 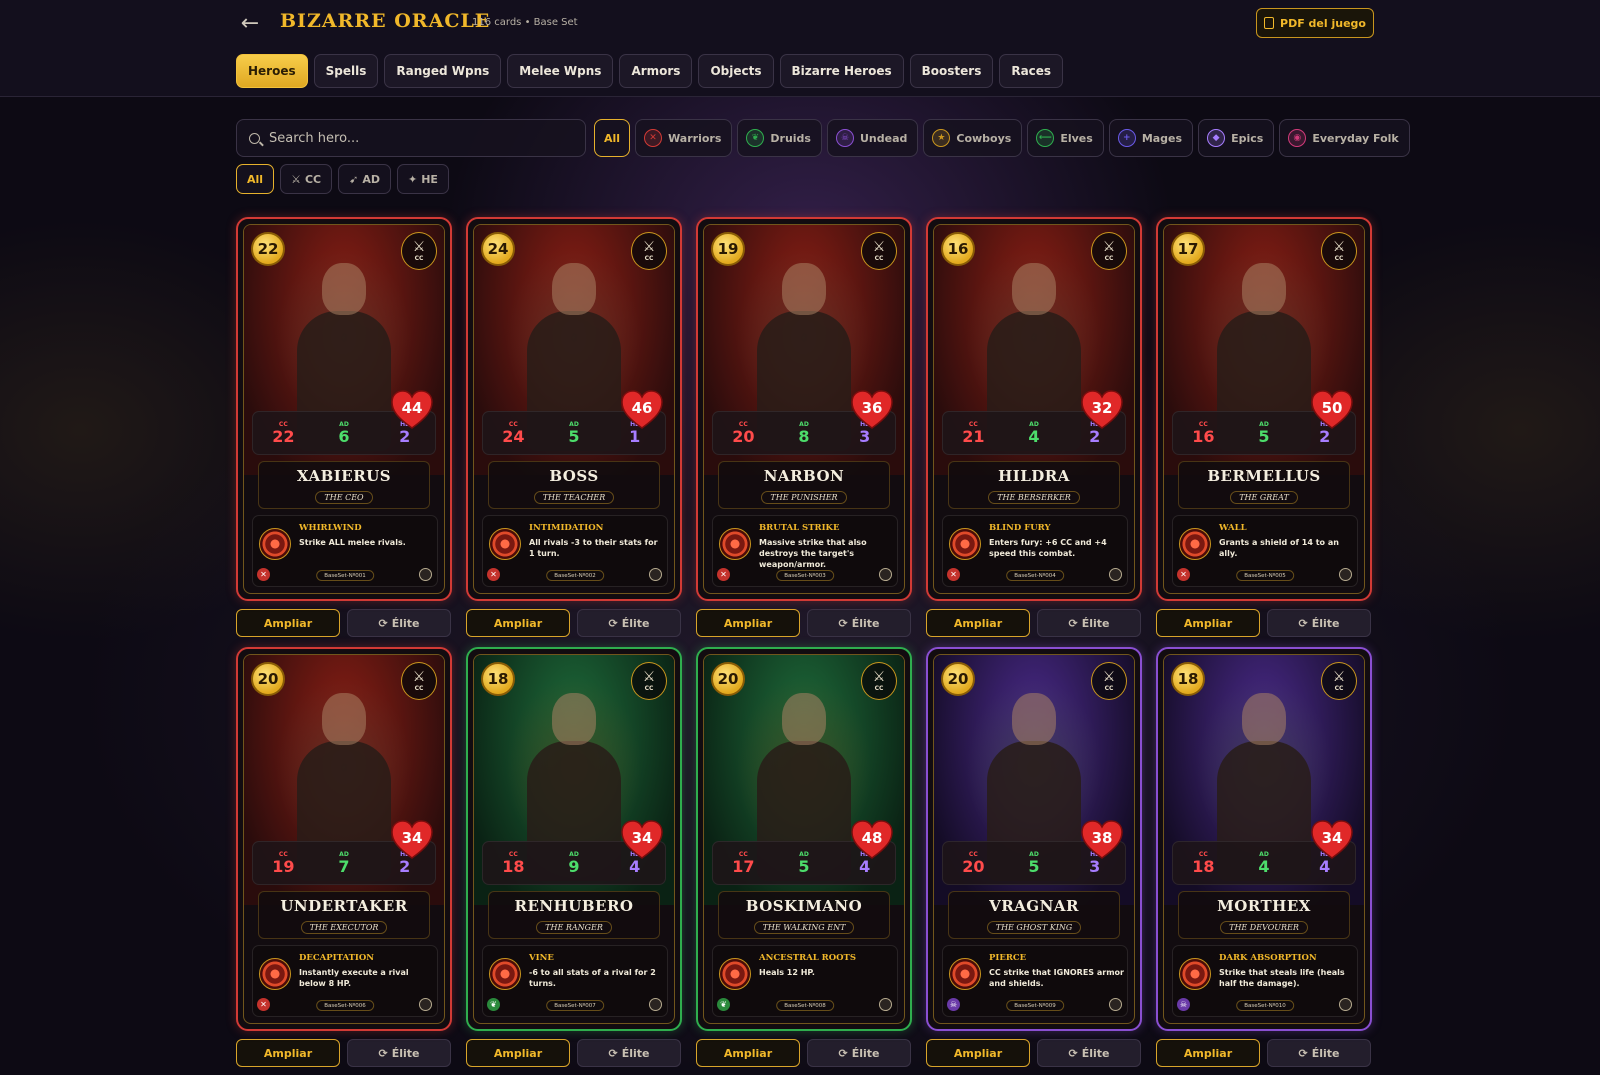 I want to click on stat-ad: AD 7, so click(x=344, y=863).